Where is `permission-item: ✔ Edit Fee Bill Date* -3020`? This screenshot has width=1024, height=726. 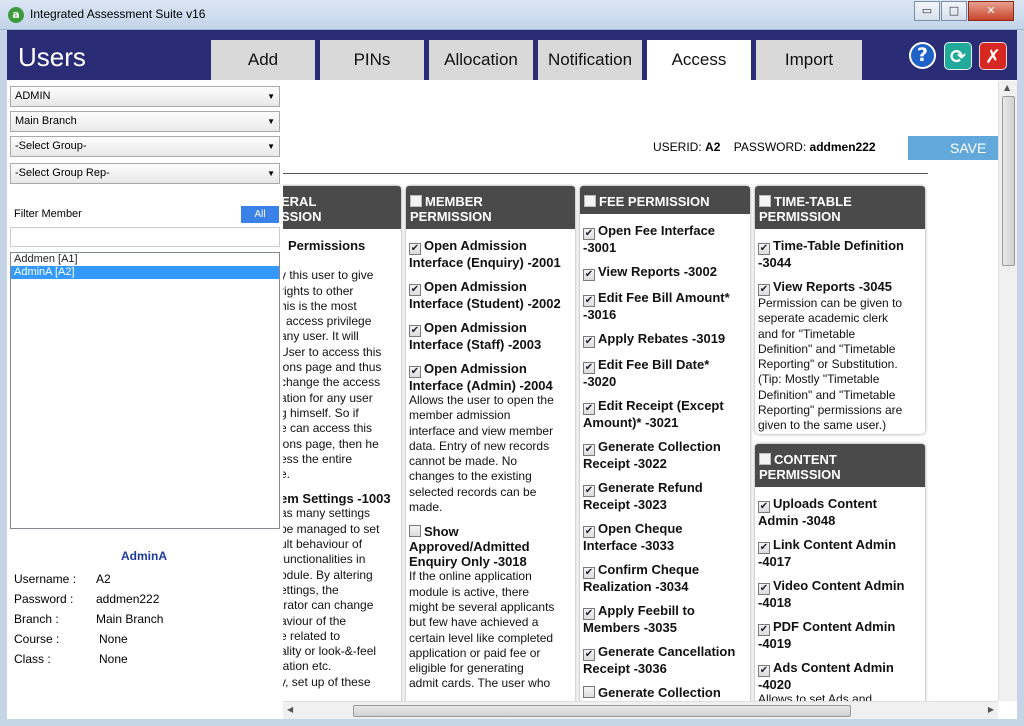 permission-item: ✔ Edit Fee Bill Date* -3020 is located at coordinates (665, 373).